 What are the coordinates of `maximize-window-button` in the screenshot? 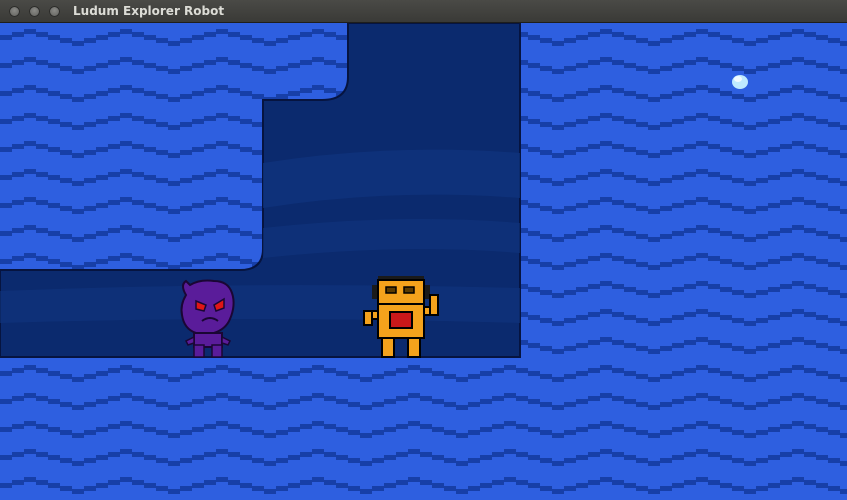 It's located at (54, 11).